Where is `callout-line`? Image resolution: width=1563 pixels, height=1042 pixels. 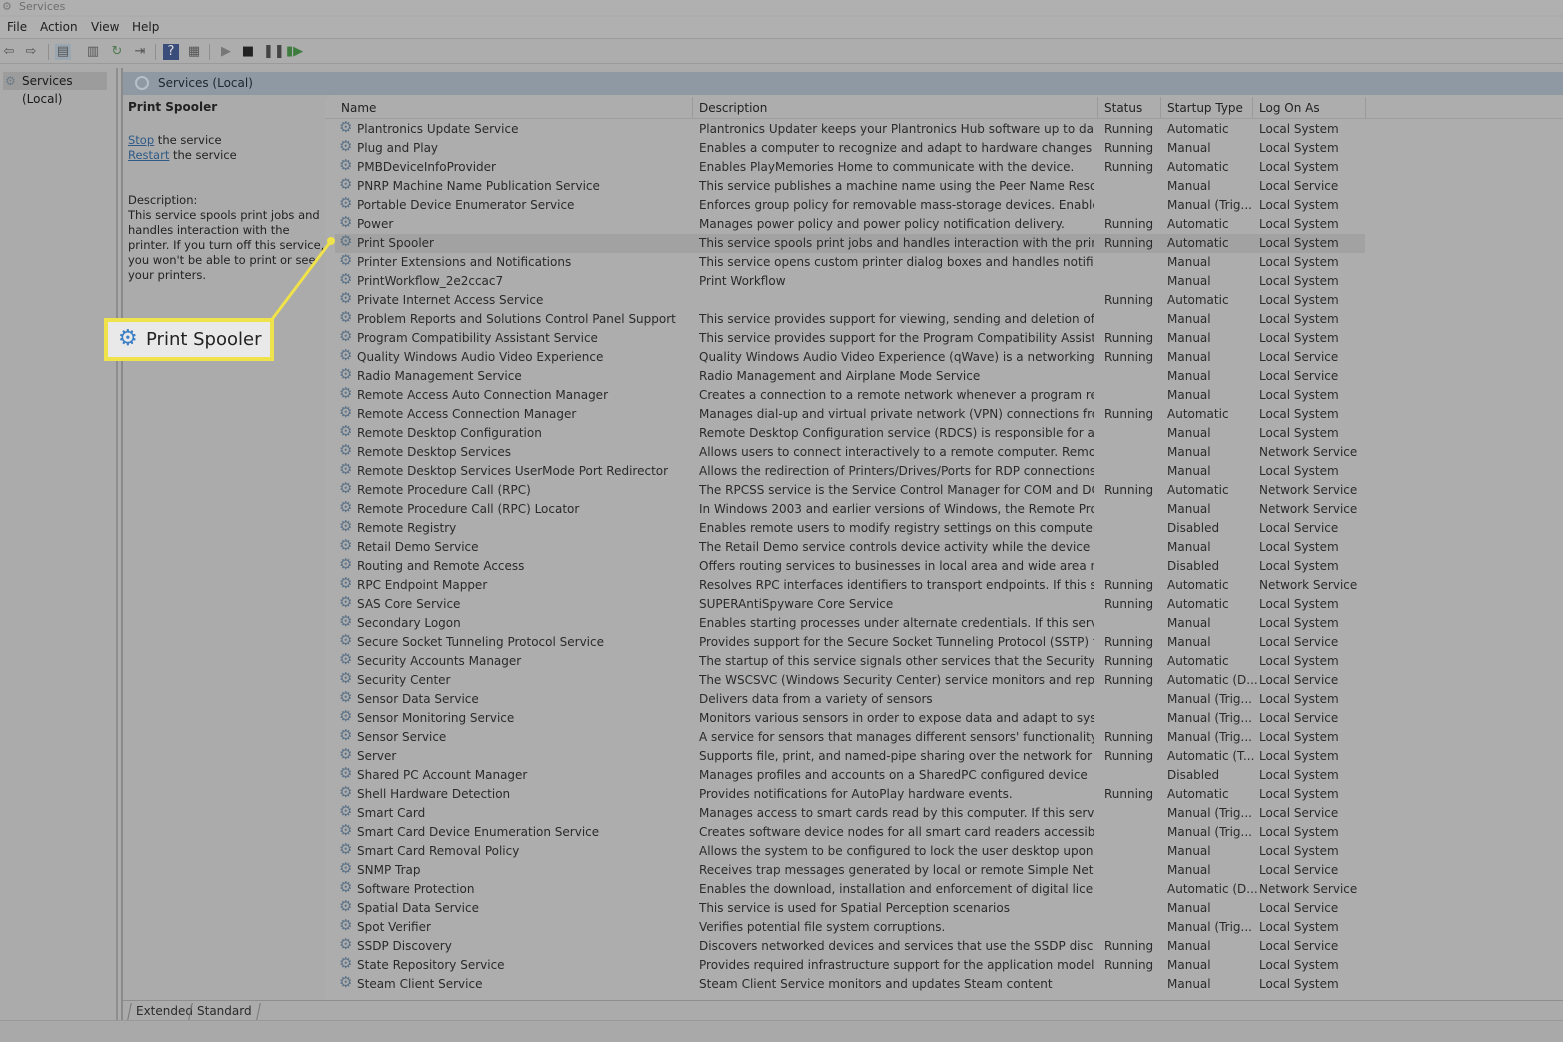 callout-line is located at coordinates (300, 281).